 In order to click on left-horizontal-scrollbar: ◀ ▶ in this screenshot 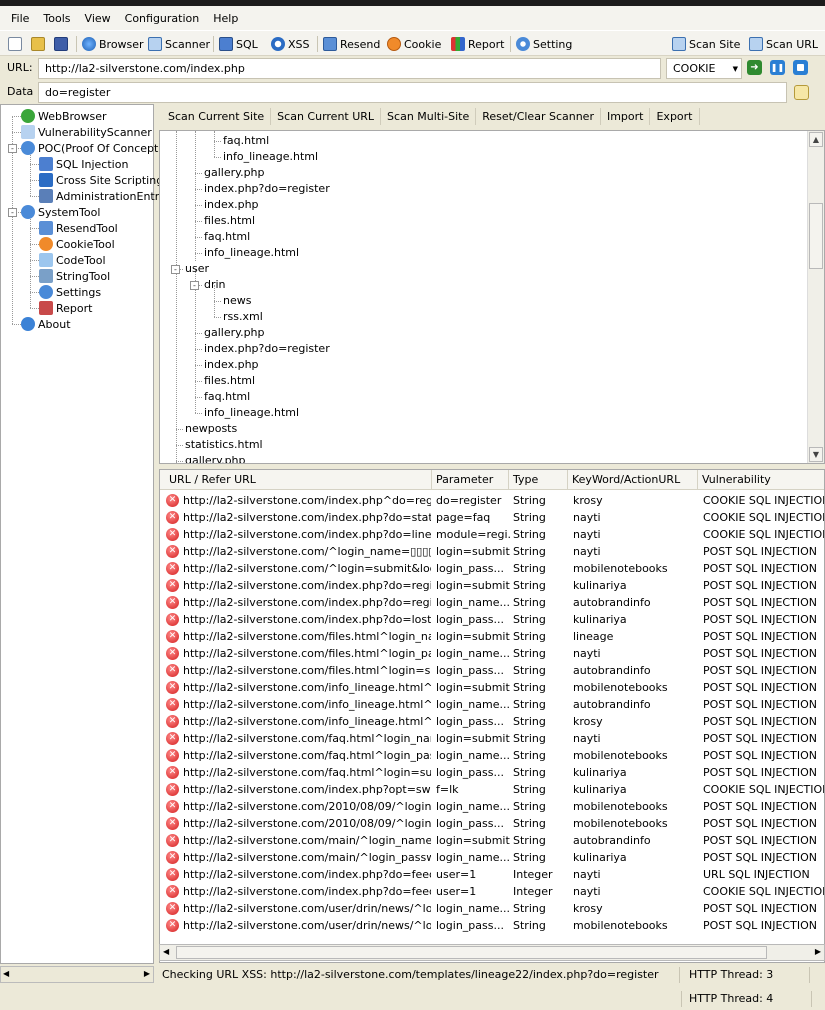, I will do `click(77, 974)`.